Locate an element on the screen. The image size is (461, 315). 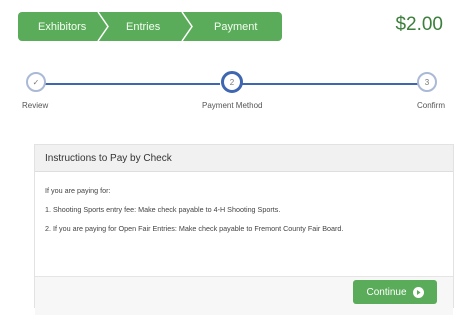
arrow-right-icon is located at coordinates (418, 292).